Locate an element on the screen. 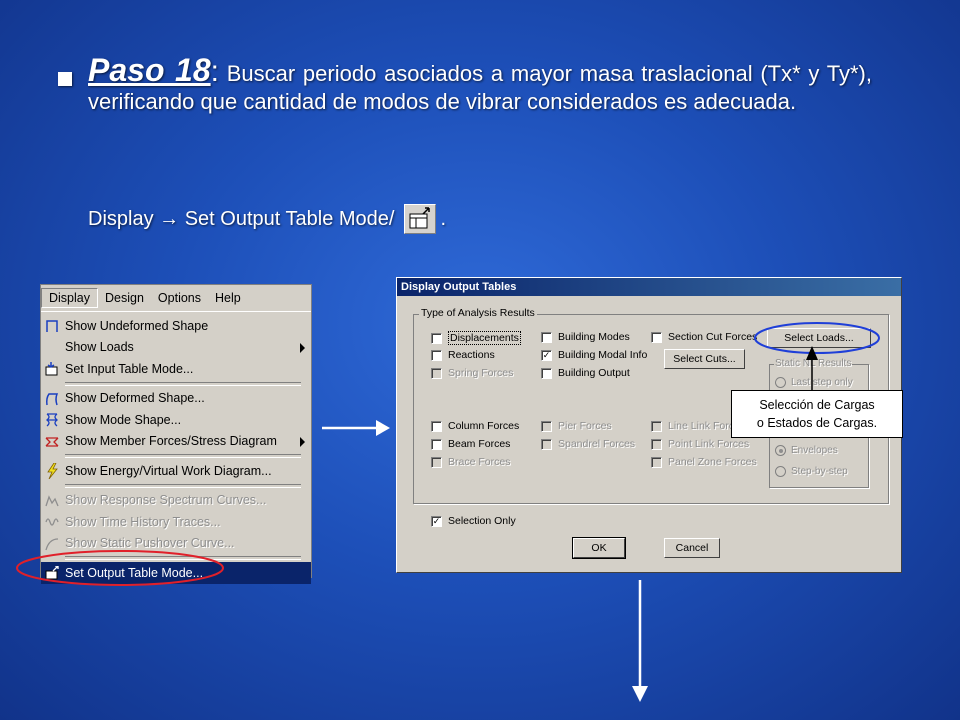  menu-display: Display is located at coordinates (69, 298).